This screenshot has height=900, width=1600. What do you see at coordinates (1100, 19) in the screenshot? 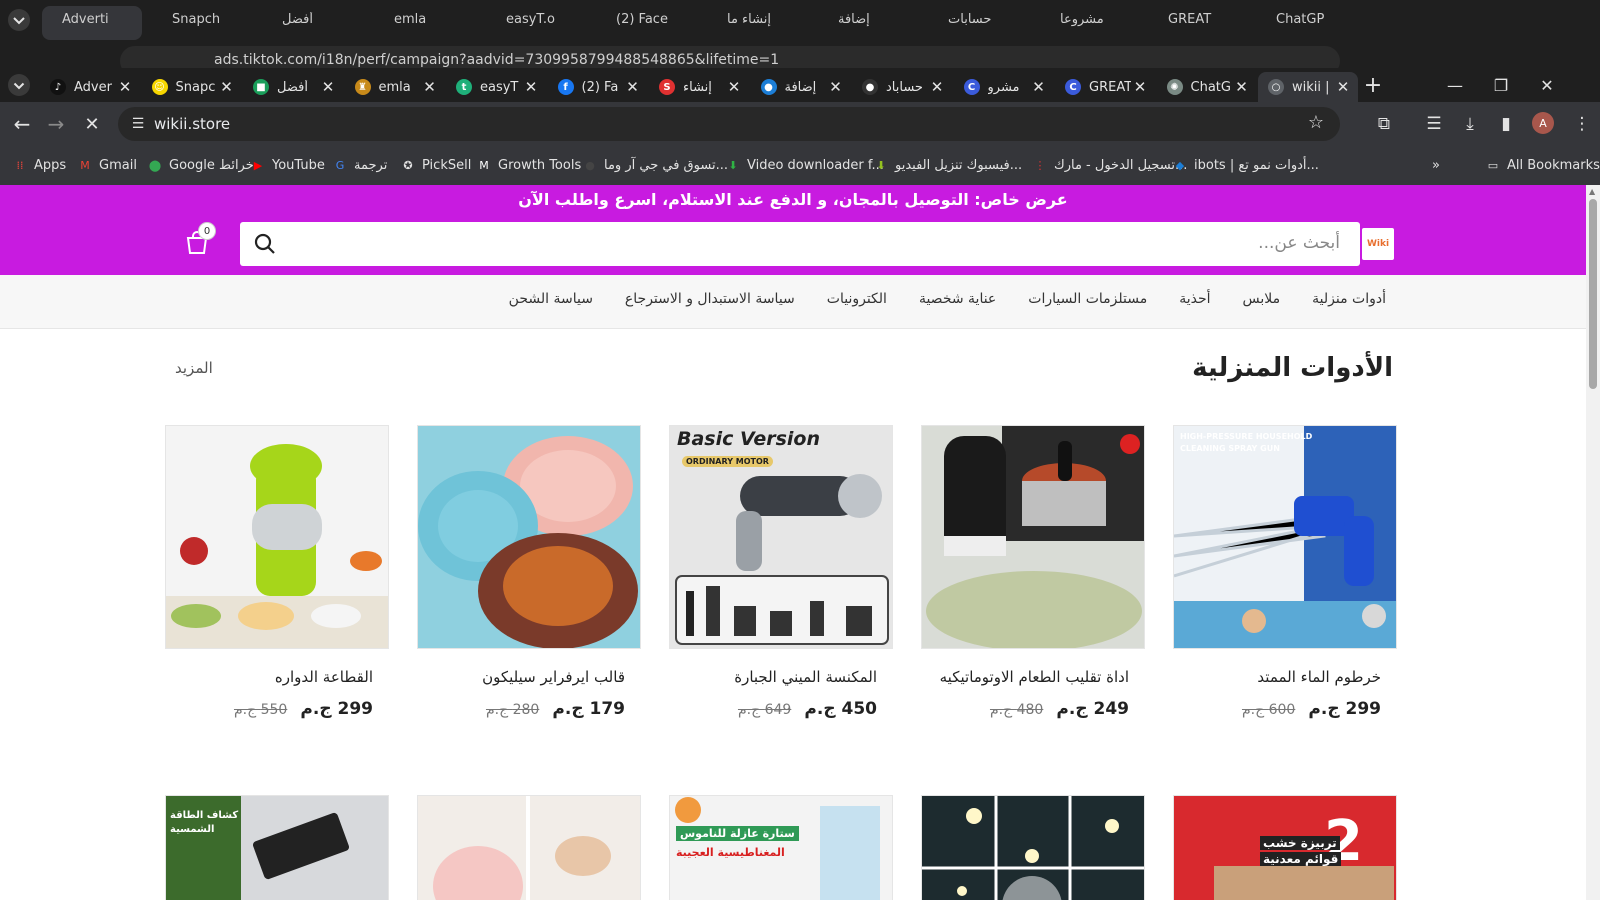
I see `background-tab: مشروعا` at bounding box center [1100, 19].